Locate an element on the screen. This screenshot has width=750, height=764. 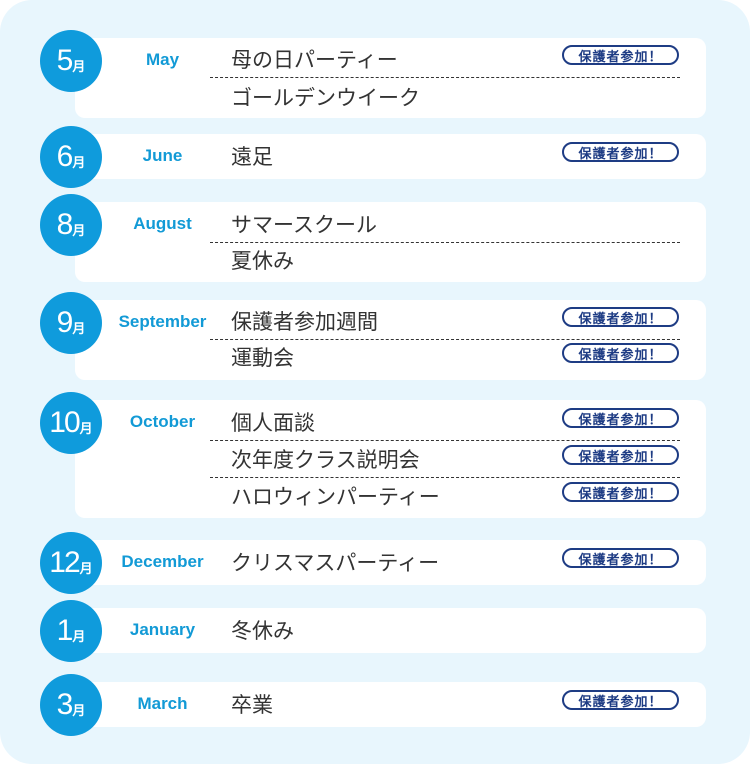
event-item: 保護者参加週間 保護者参加！ is located at coordinates (445, 321).